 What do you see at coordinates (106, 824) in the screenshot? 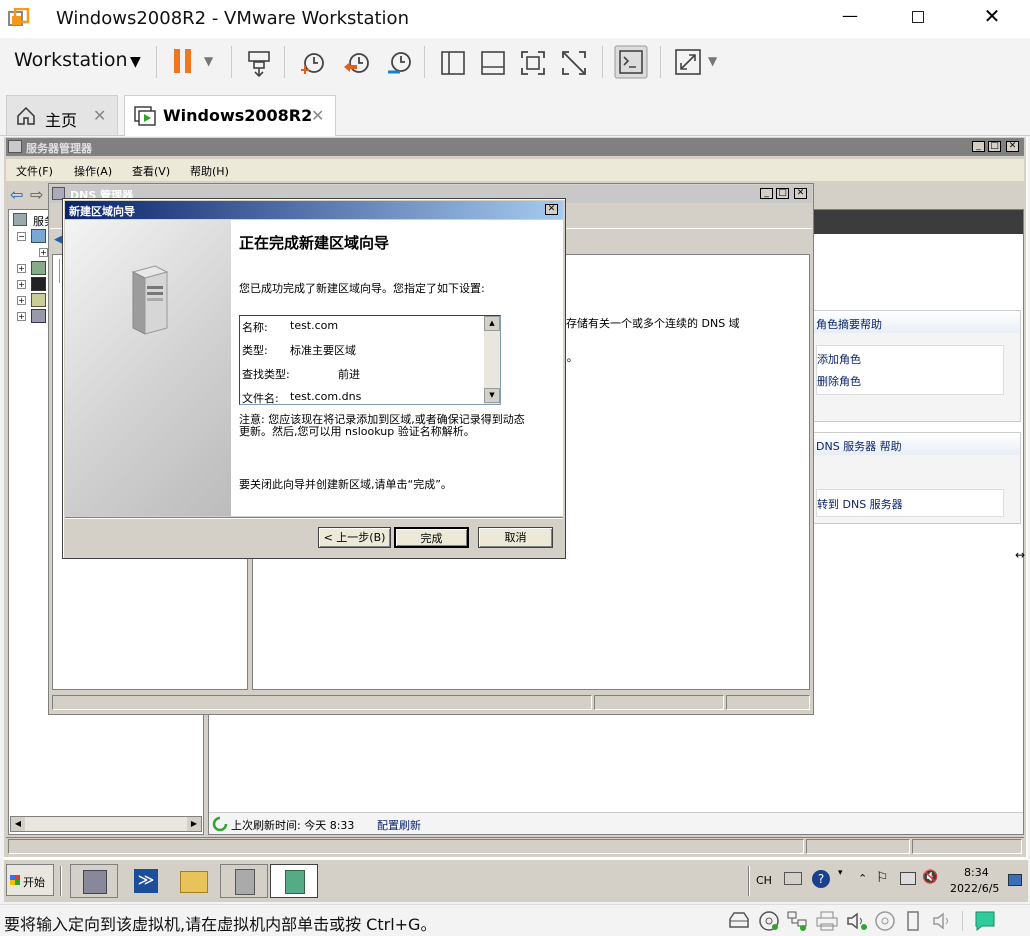
I see `tree-hscrollbar: ◀ ▶` at bounding box center [106, 824].